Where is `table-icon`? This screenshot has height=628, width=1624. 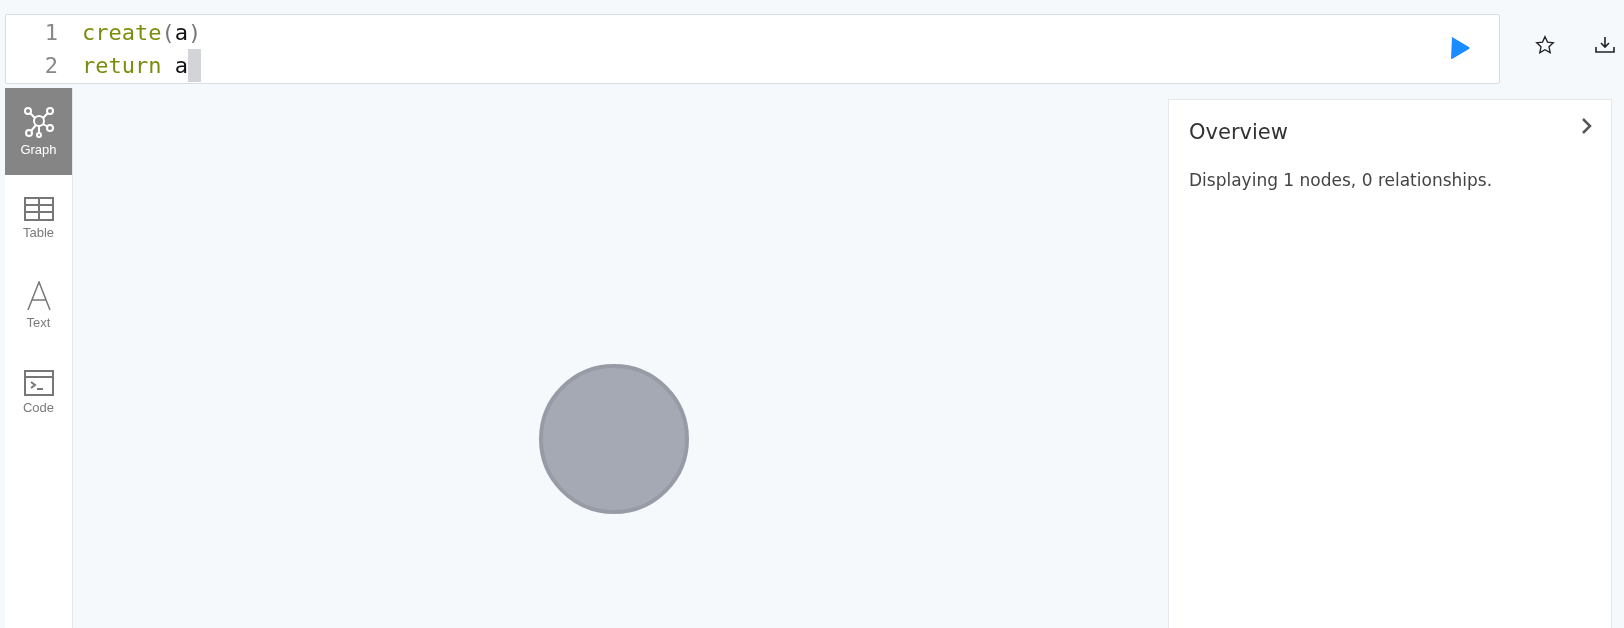 table-icon is located at coordinates (38, 209).